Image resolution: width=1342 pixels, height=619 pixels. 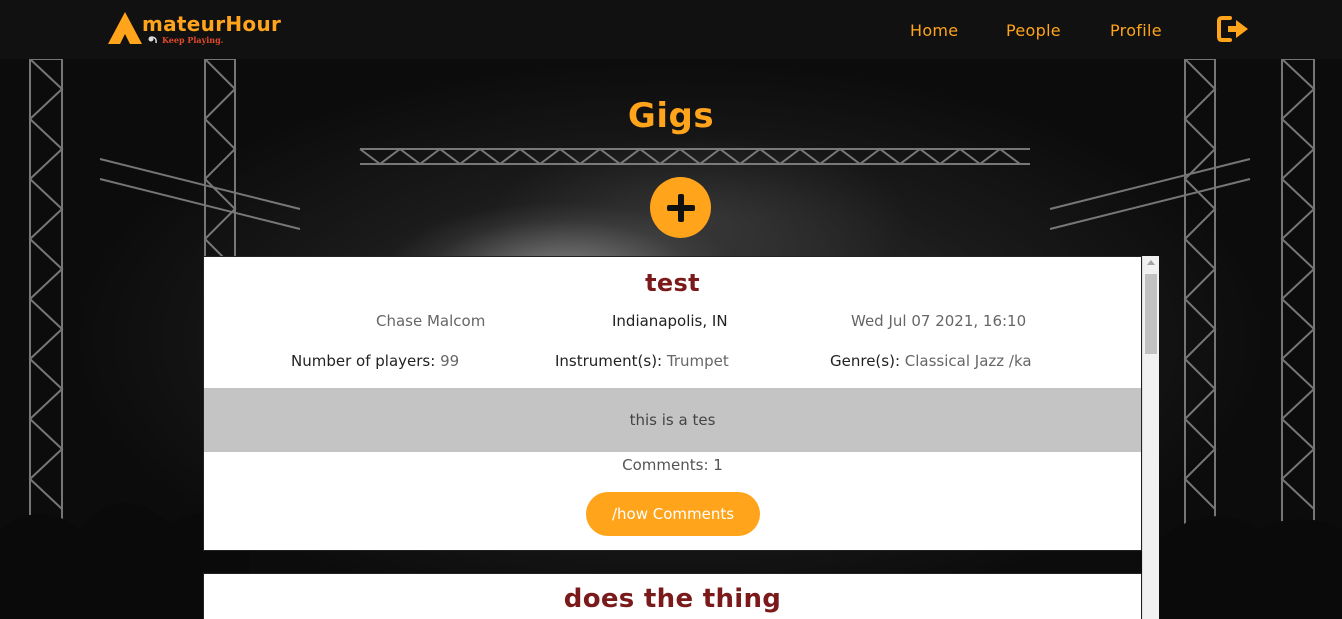 What do you see at coordinates (672, 420) in the screenshot?
I see `gig-description: this is a tes` at bounding box center [672, 420].